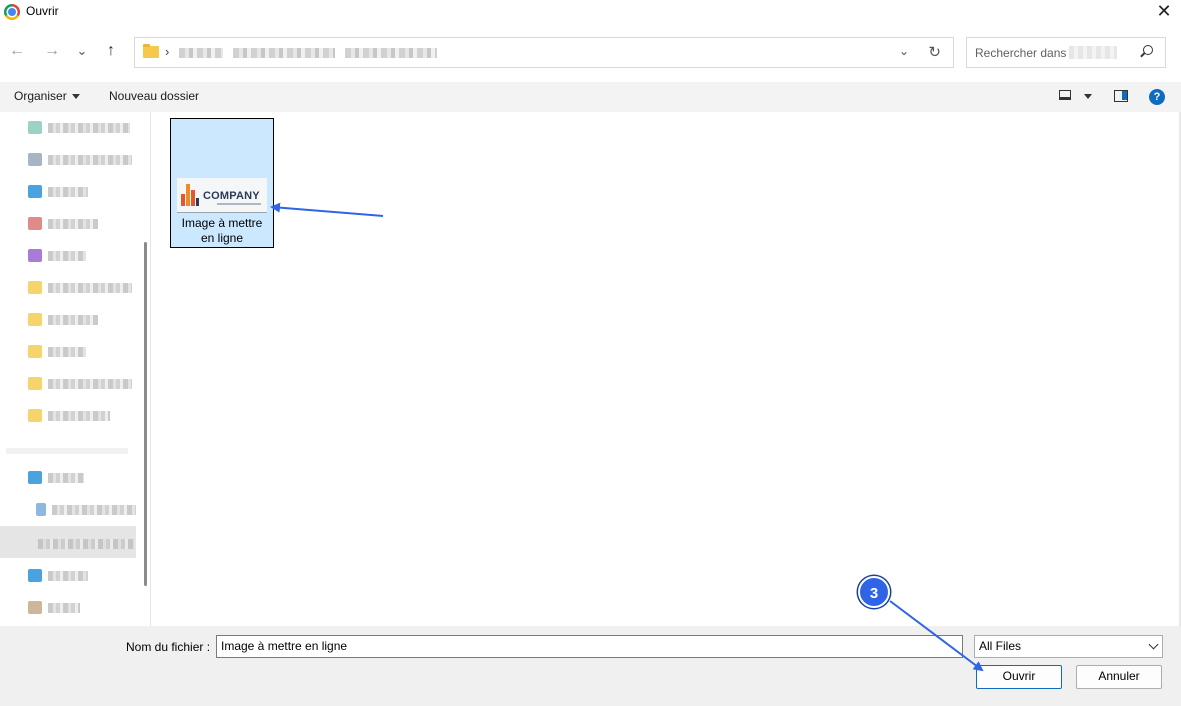 The image size is (1181, 706). Describe the element at coordinates (222, 238) in the screenshot. I see `file-name-line-2: en ligne` at that location.